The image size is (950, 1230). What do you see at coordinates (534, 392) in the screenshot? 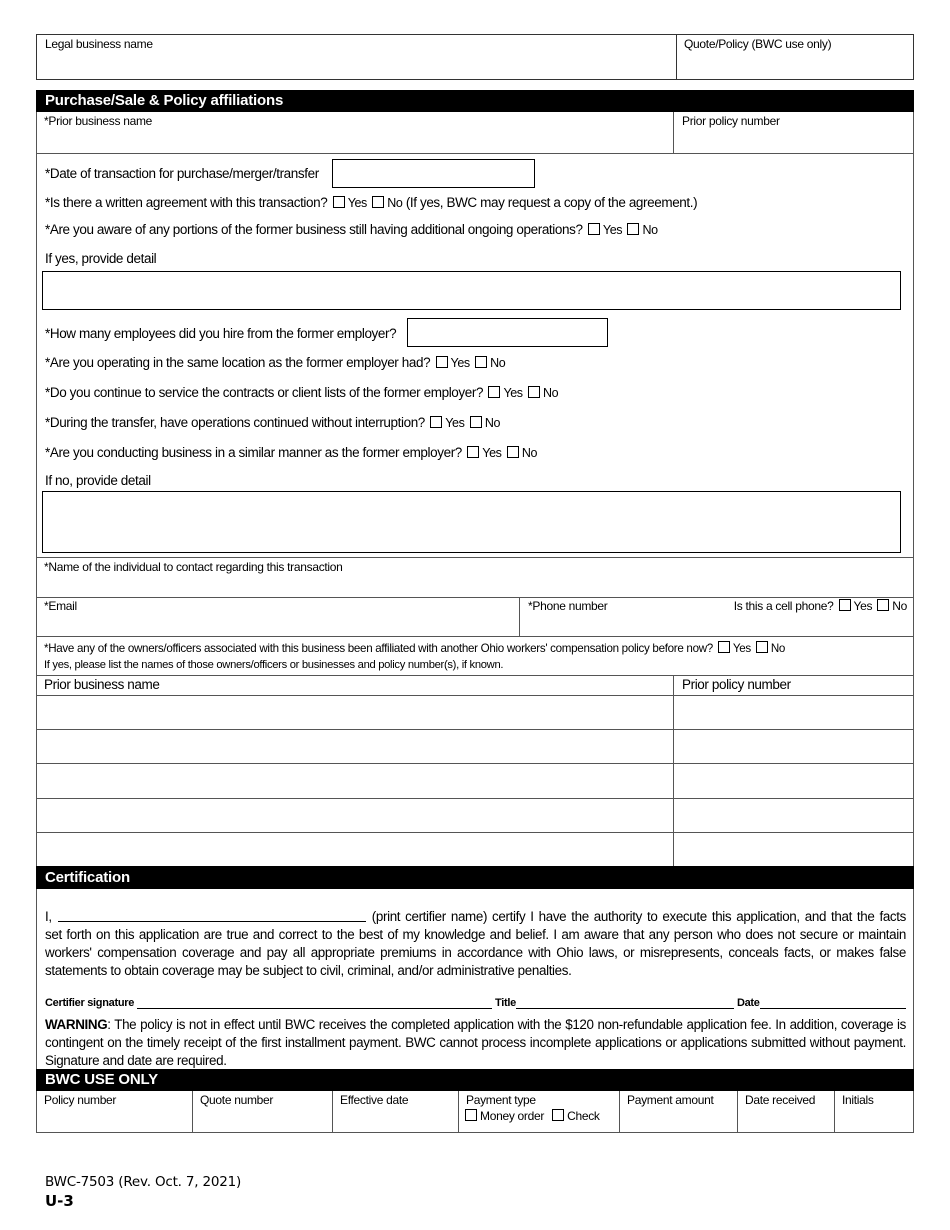
I see `service-contracts-no-checkbox` at bounding box center [534, 392].